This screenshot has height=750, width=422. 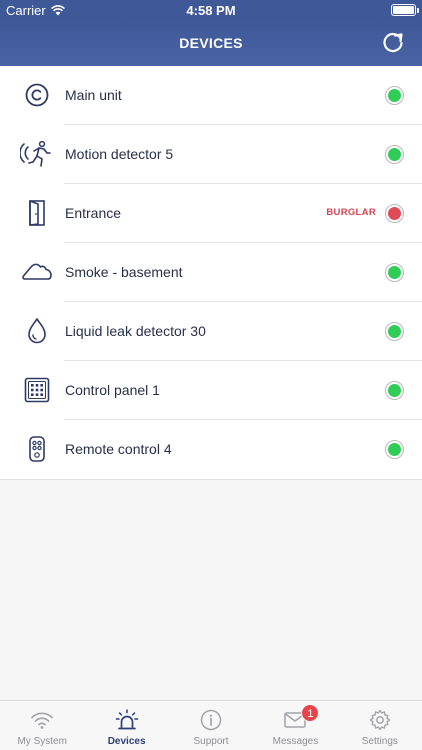 I want to click on tab-settings: Settings, so click(x=380, y=725).